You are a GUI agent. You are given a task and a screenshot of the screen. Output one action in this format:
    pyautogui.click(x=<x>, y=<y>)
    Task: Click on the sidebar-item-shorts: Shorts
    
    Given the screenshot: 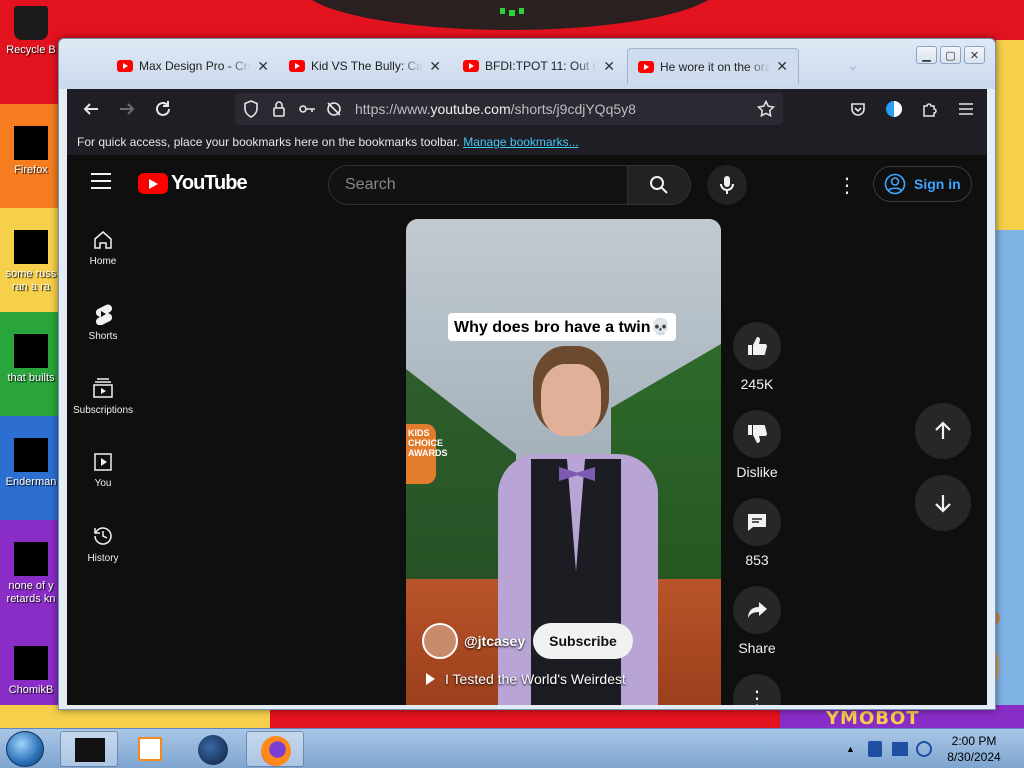 What is the action you would take?
    pyautogui.click(x=103, y=322)
    